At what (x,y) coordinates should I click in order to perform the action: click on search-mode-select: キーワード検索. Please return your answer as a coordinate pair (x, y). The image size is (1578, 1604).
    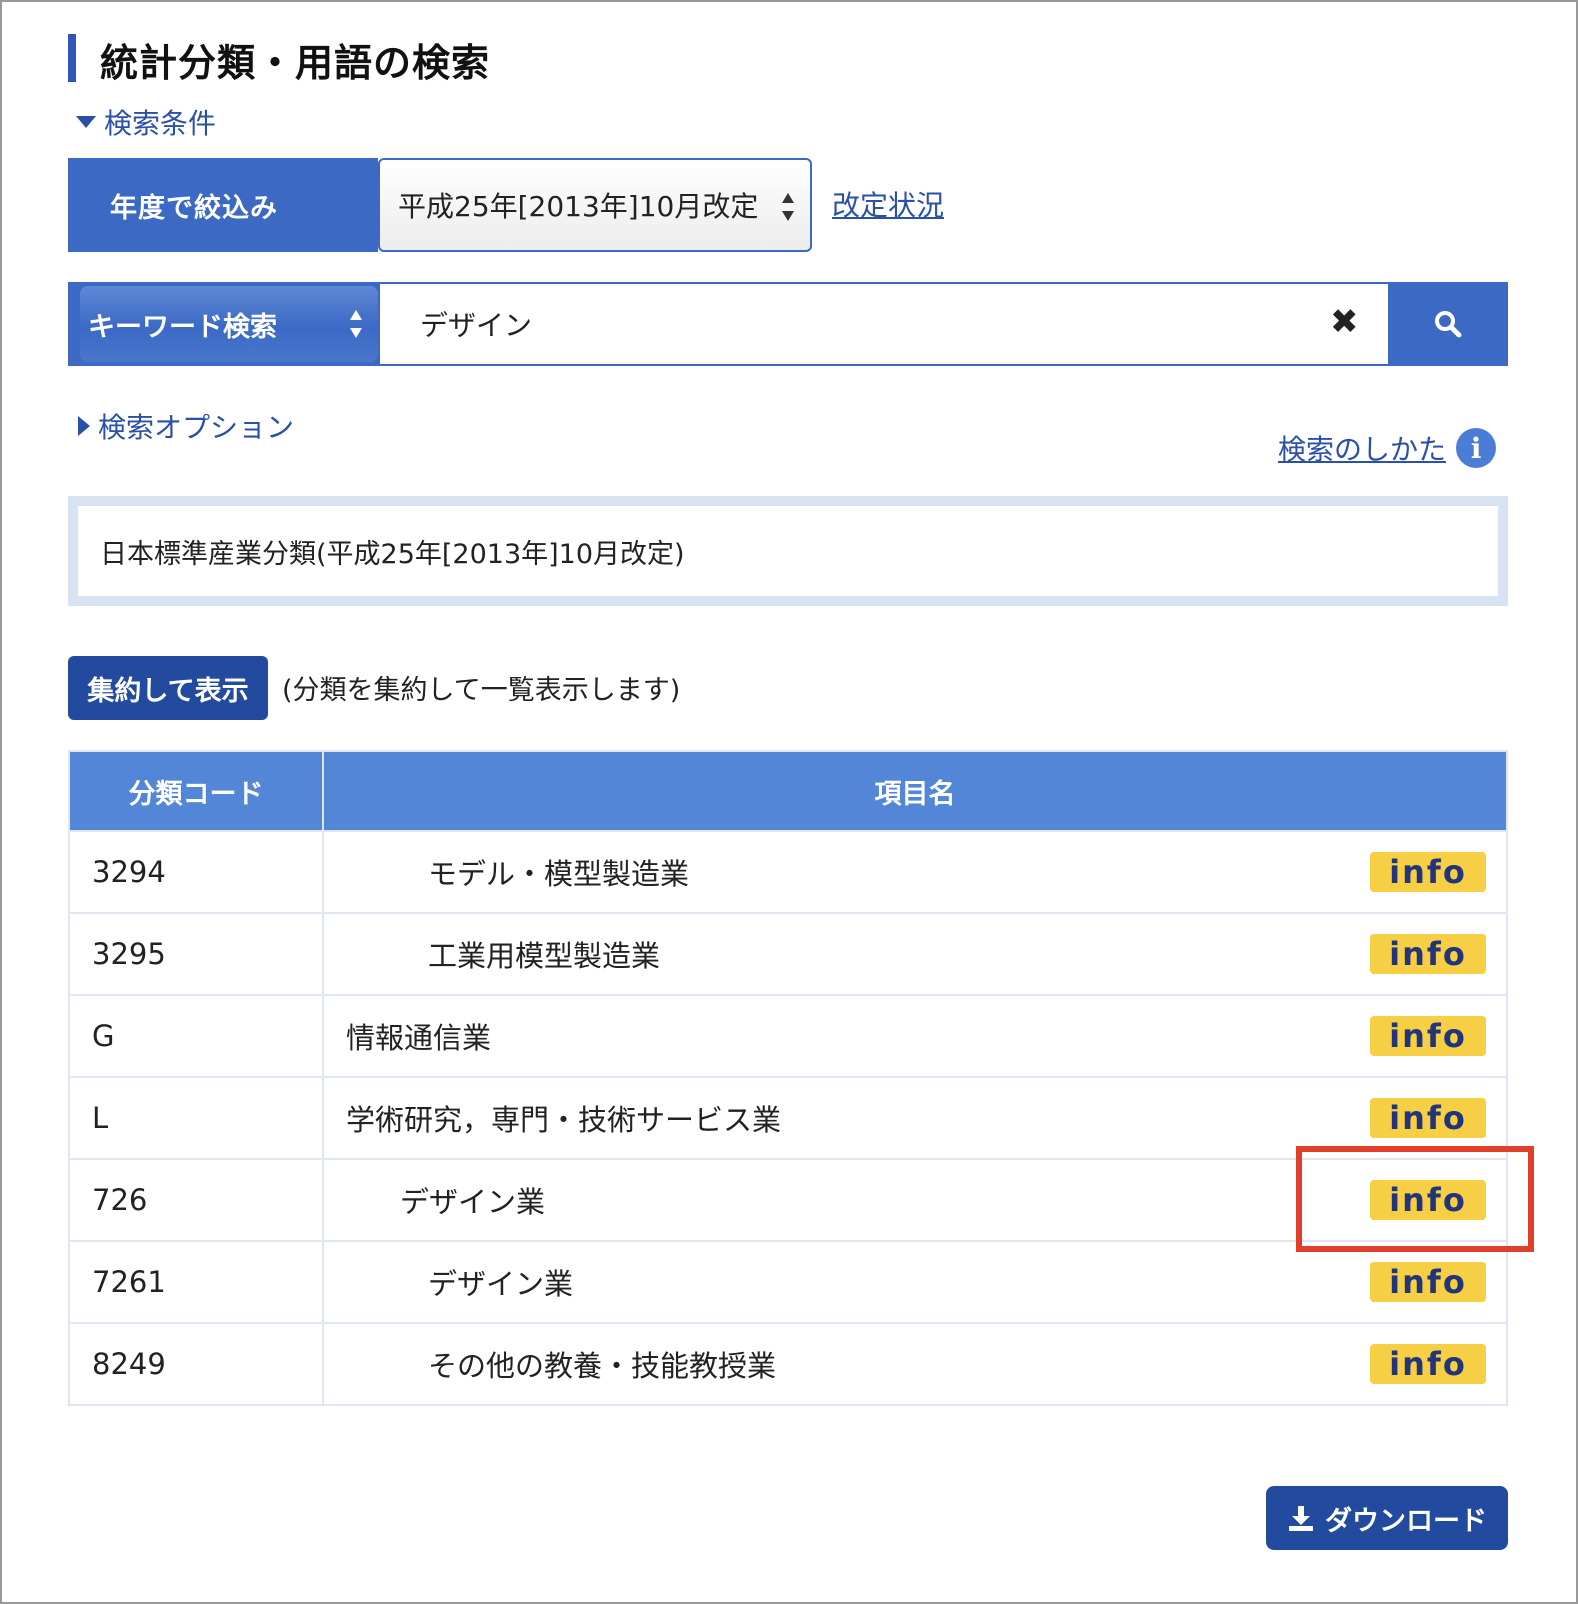
    Looking at the image, I should click on (229, 324).